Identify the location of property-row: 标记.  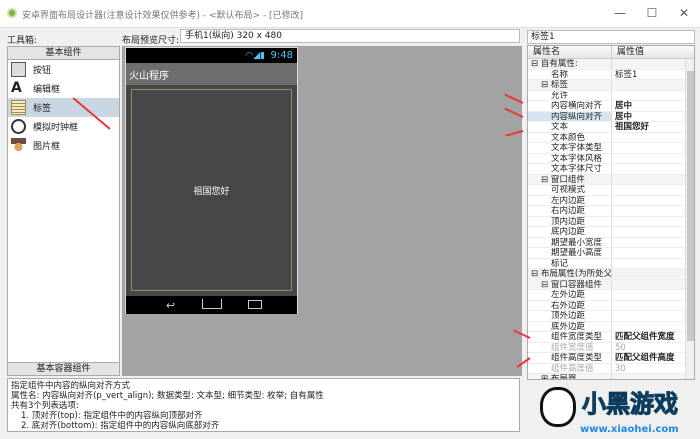
(611, 263).